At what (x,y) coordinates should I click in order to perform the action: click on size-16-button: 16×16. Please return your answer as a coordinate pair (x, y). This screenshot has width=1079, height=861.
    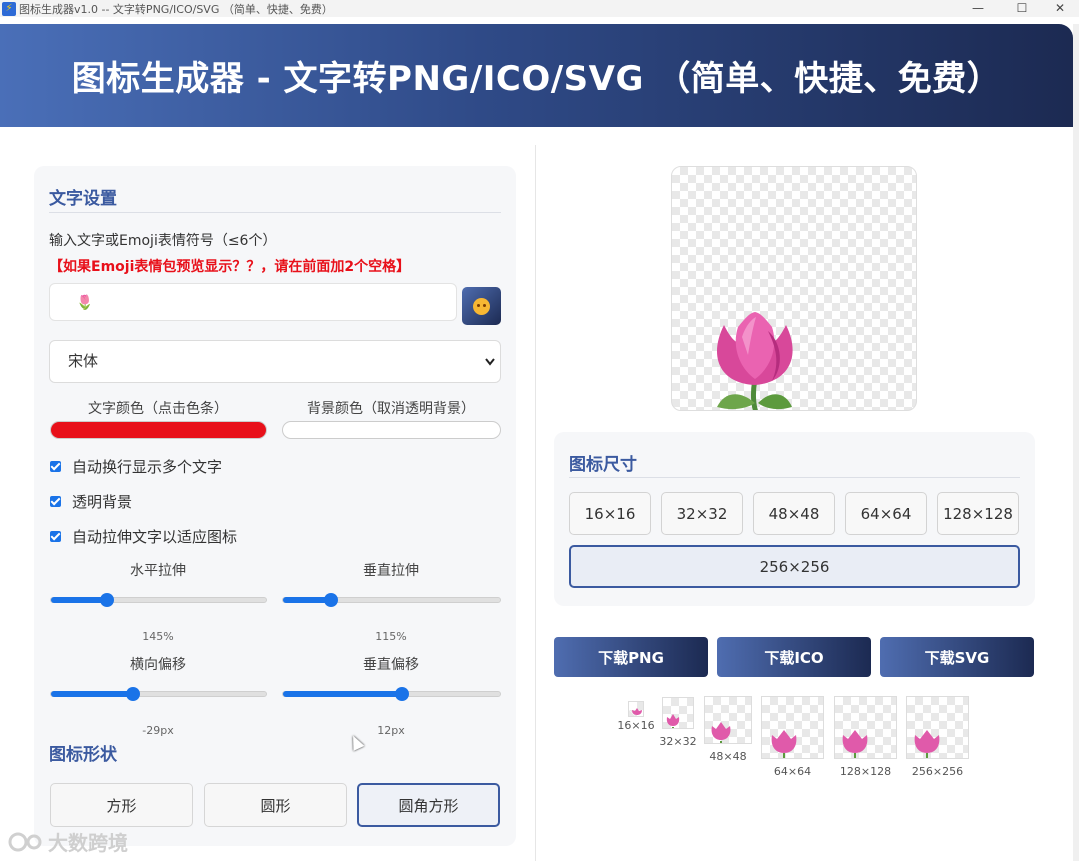
    Looking at the image, I should click on (610, 513).